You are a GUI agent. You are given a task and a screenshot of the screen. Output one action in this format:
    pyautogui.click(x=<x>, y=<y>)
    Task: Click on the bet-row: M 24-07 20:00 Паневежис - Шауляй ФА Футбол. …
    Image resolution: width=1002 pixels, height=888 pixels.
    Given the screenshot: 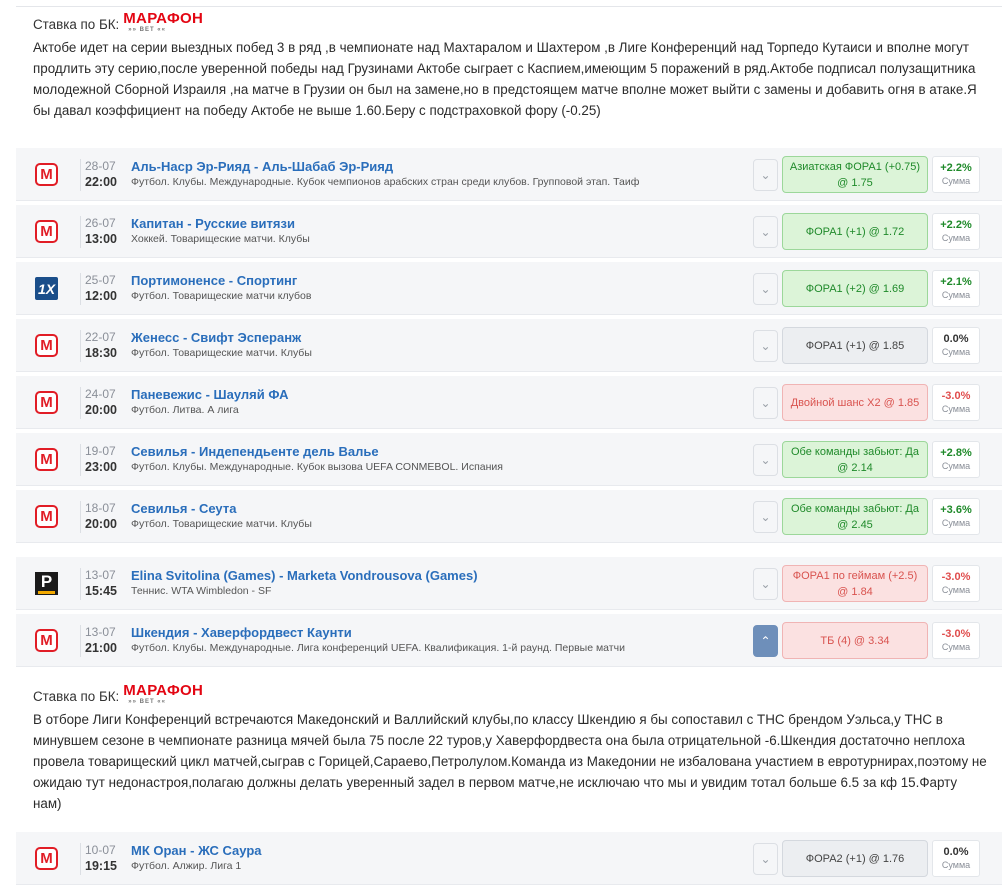 What is the action you would take?
    pyautogui.click(x=509, y=402)
    